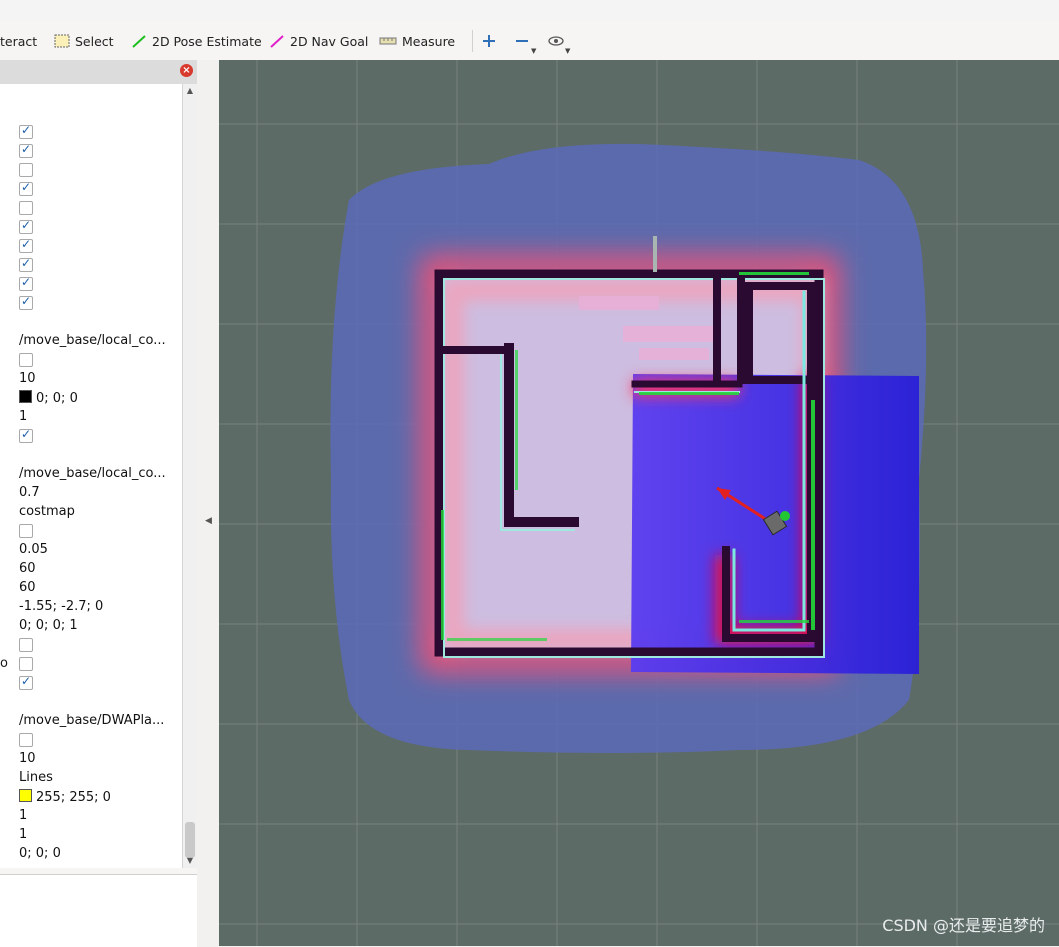  What do you see at coordinates (388, 41) in the screenshot?
I see `measure-icon` at bounding box center [388, 41].